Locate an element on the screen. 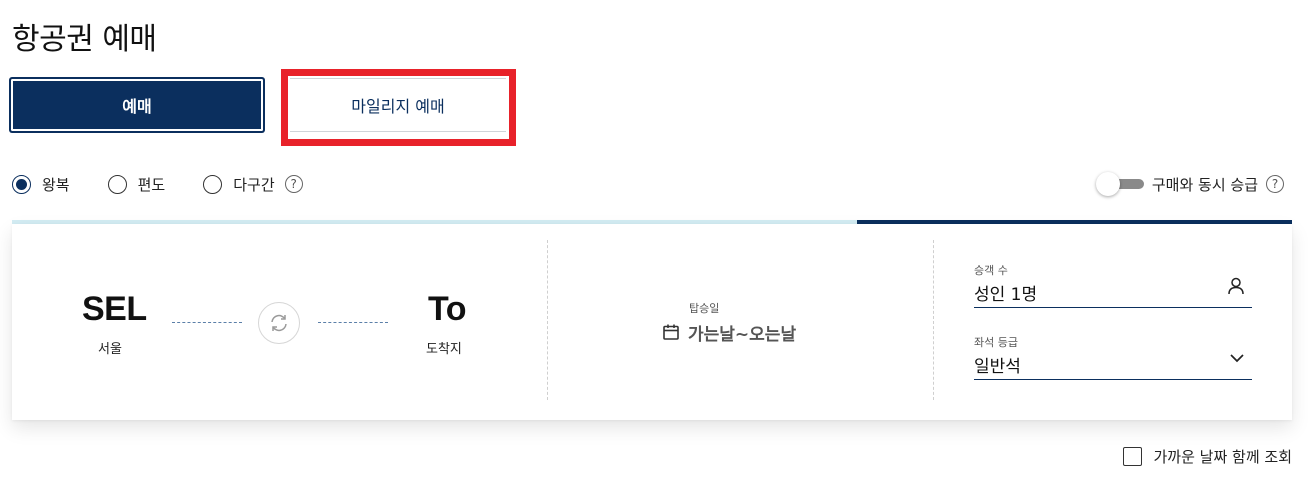 The width and height of the screenshot is (1308, 495). passenger-value: 성인 1명 is located at coordinates (1006, 295).